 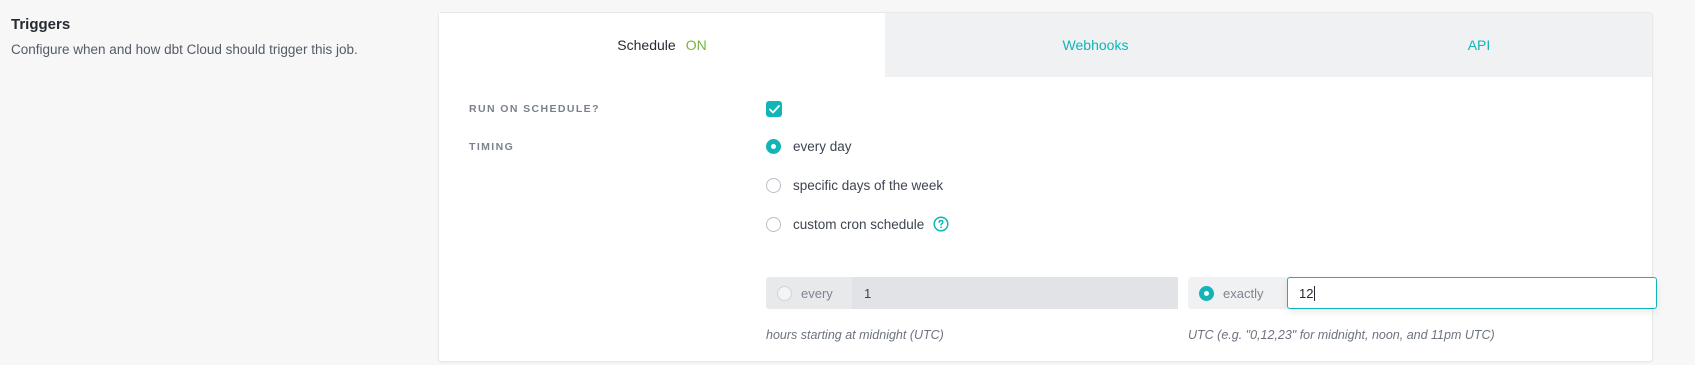 What do you see at coordinates (1315, 293) in the screenshot?
I see `text-cursor` at bounding box center [1315, 293].